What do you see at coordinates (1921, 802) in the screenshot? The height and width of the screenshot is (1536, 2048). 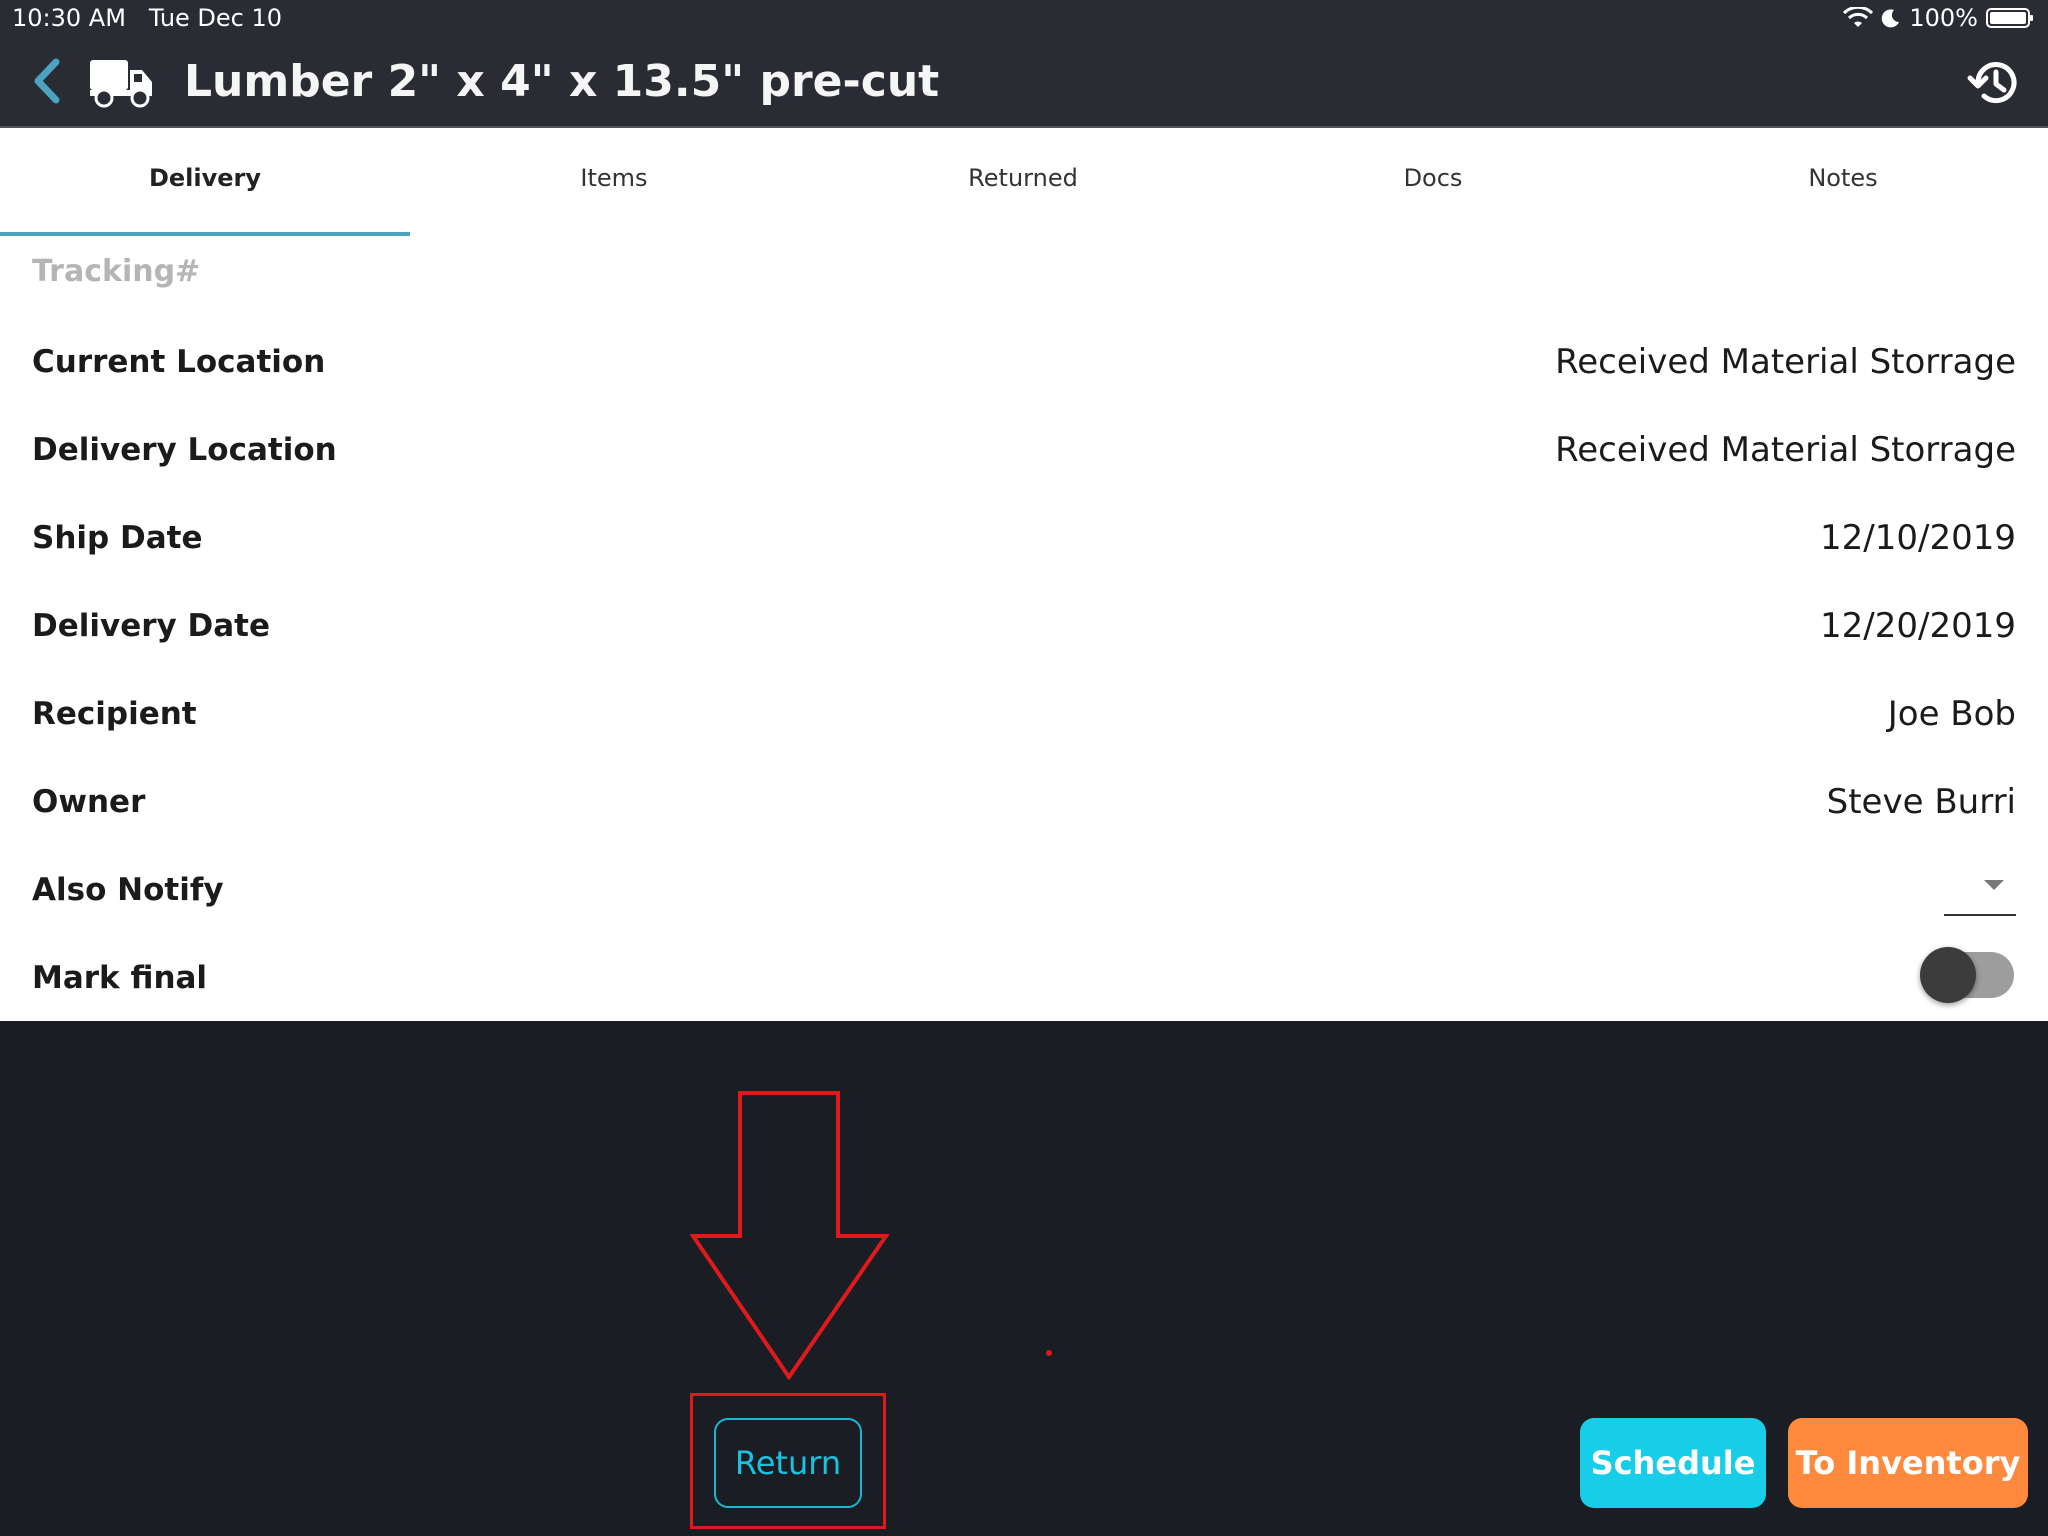 I see `owner-value: Steve Burri` at bounding box center [1921, 802].